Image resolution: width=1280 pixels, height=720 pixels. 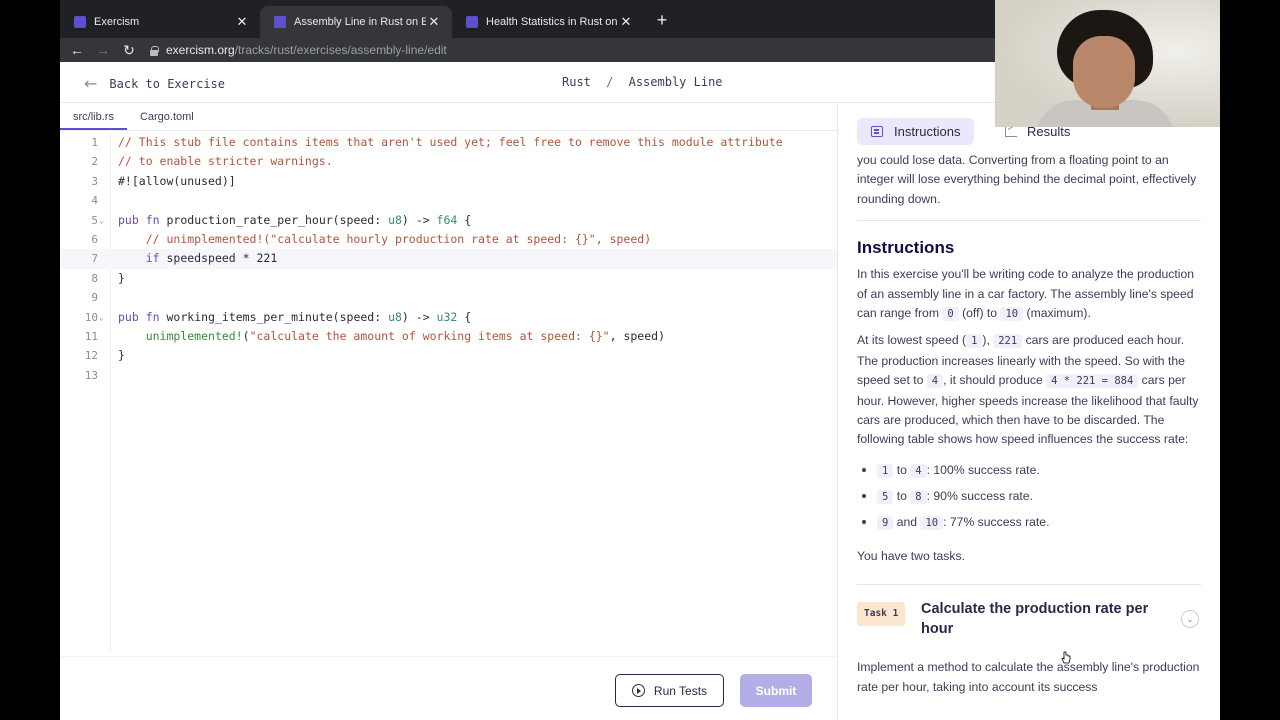 I want to click on chevron-down-icon: ⌄, so click(x=1190, y=619).